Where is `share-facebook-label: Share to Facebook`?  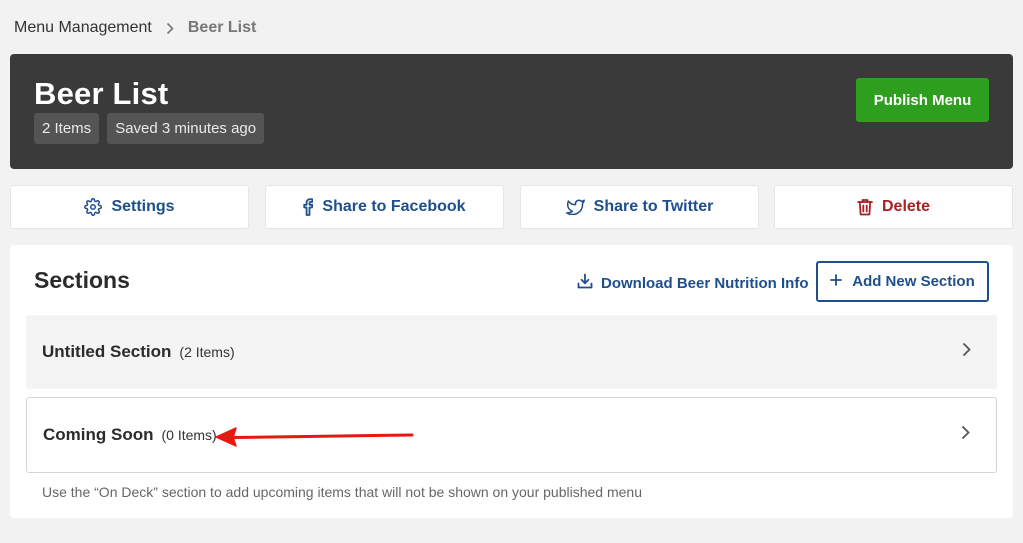 share-facebook-label: Share to Facebook is located at coordinates (394, 206).